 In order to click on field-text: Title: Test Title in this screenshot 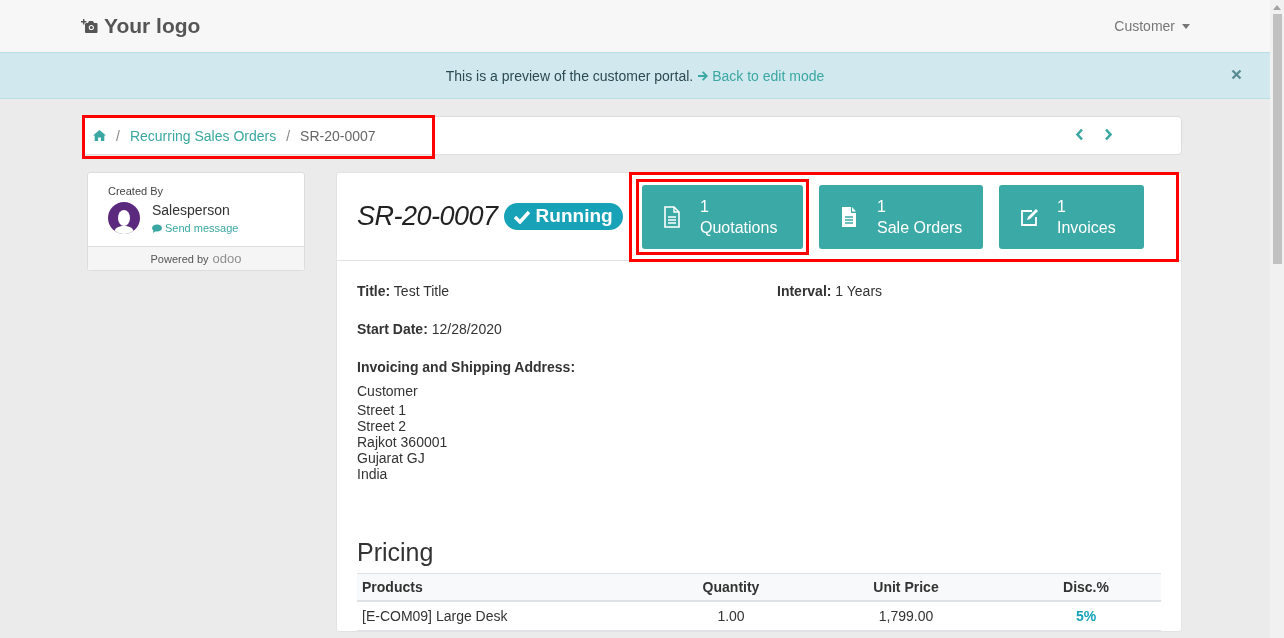, I will do `click(404, 291)`.